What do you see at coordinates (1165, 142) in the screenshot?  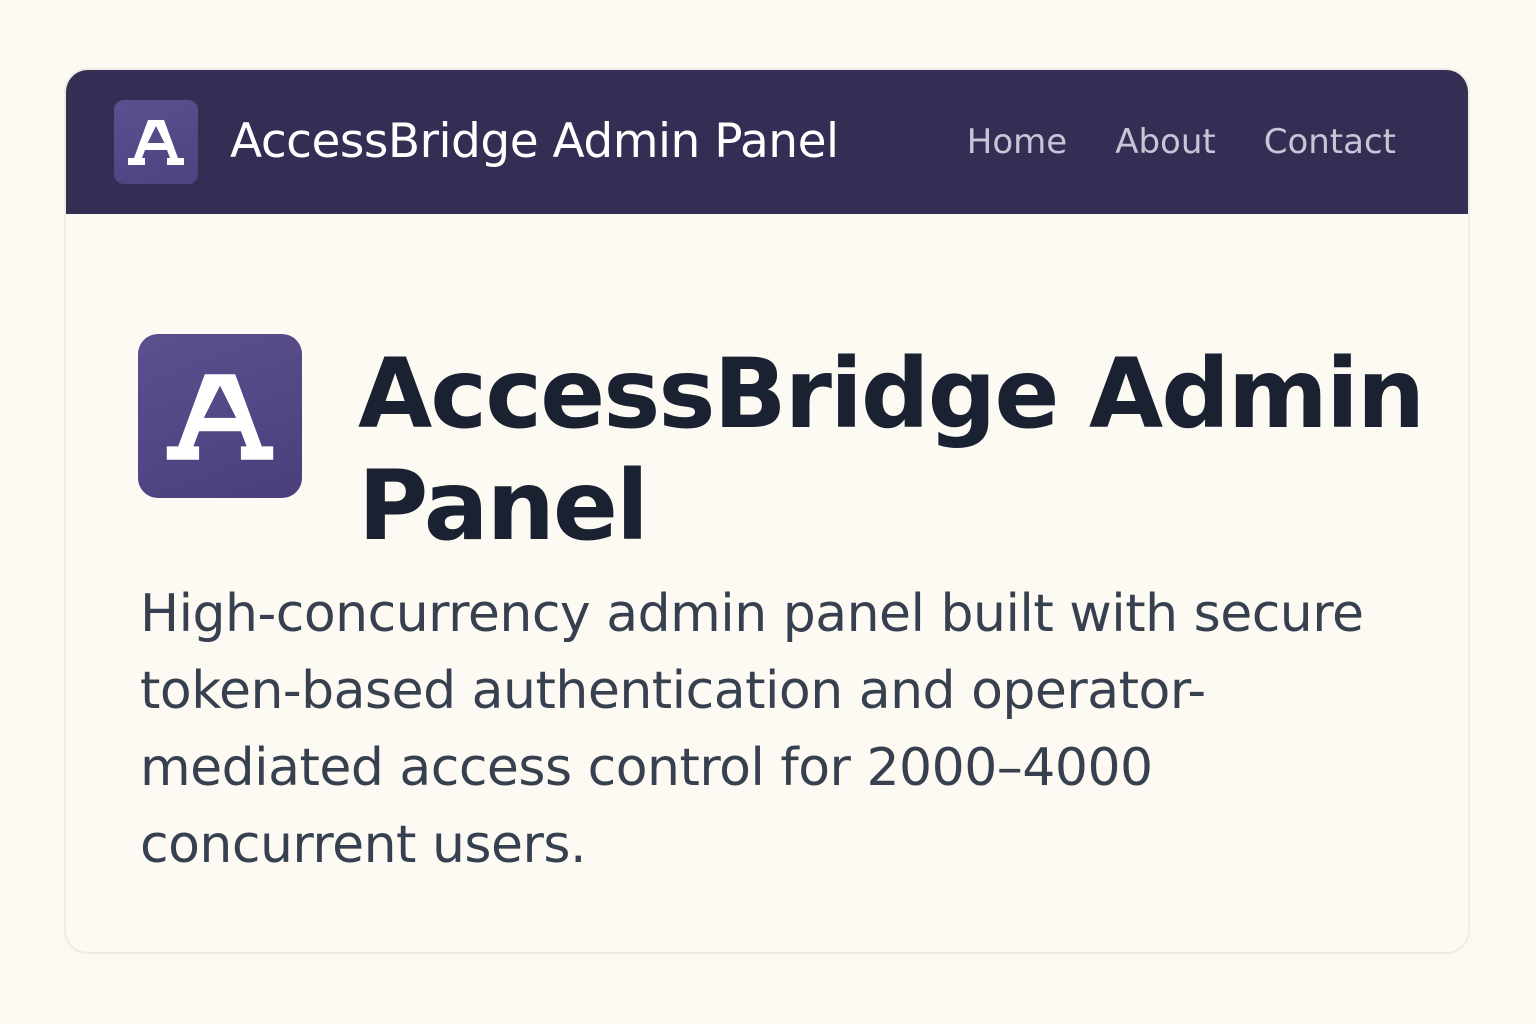 I see `nav-link-about: About` at bounding box center [1165, 142].